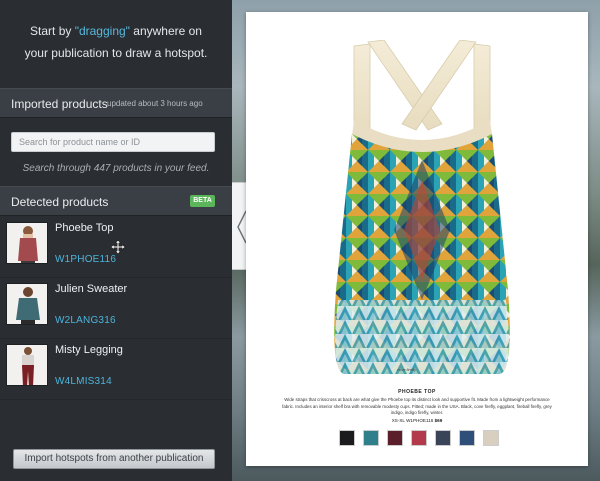 The height and width of the screenshot is (481, 600). Describe the element at coordinates (59, 104) in the screenshot. I see `imported-products-title: Imported products` at that location.